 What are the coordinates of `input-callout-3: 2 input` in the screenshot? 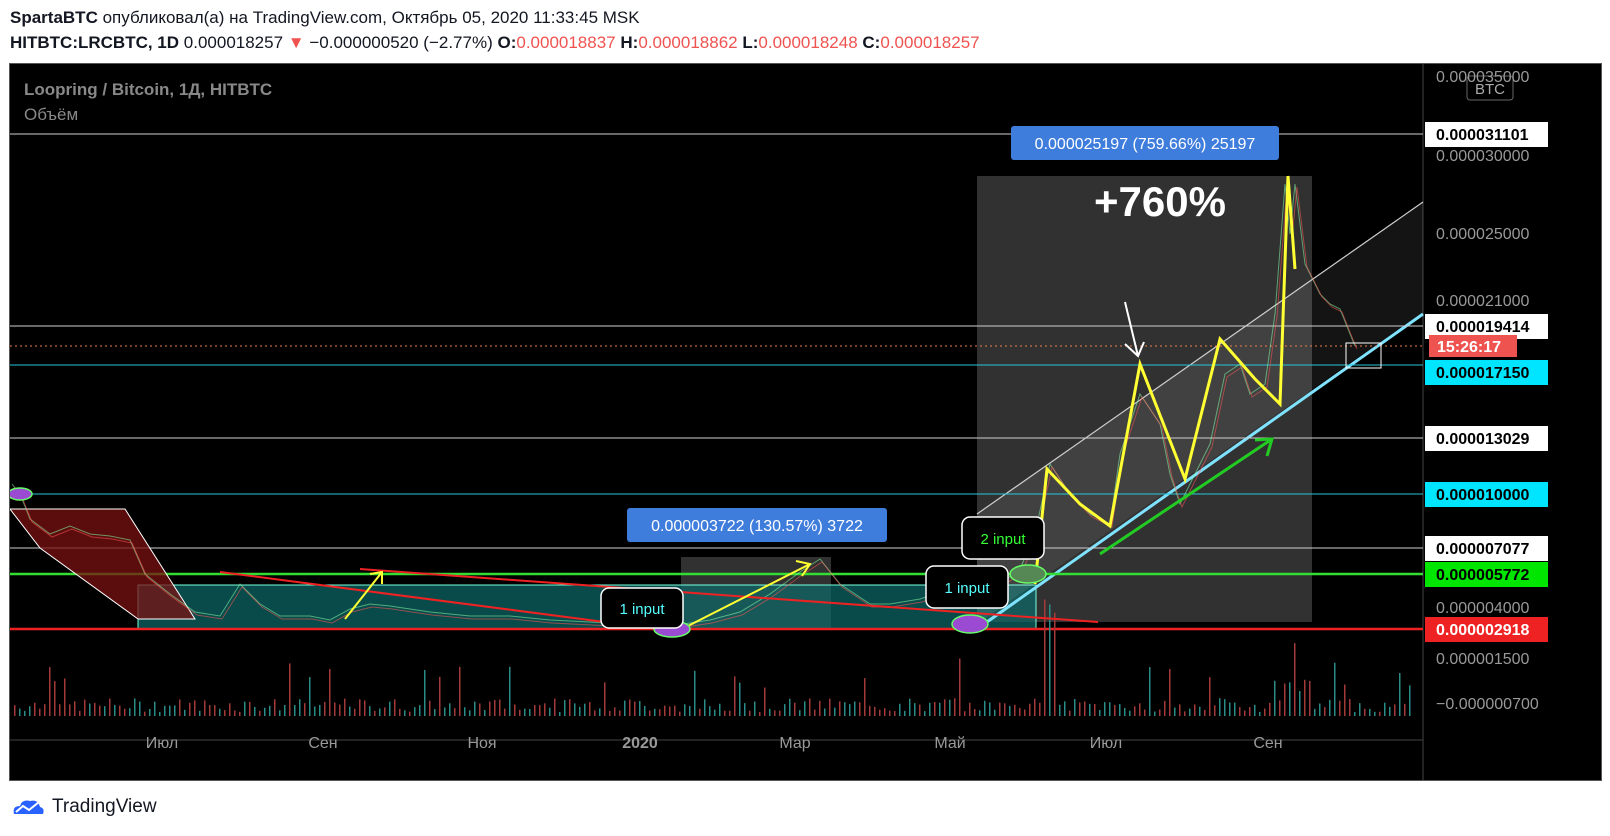 It's located at (1003, 538).